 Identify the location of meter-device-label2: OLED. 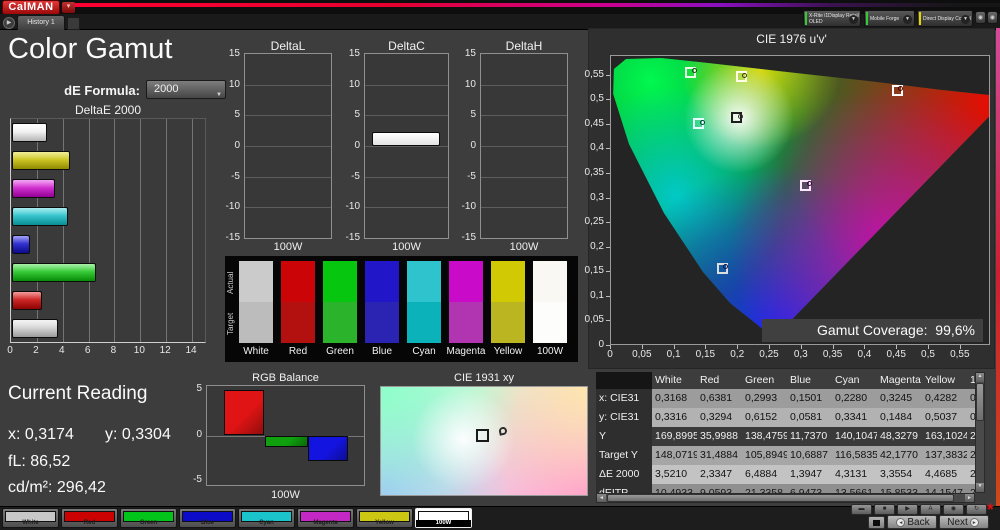
(816, 22).